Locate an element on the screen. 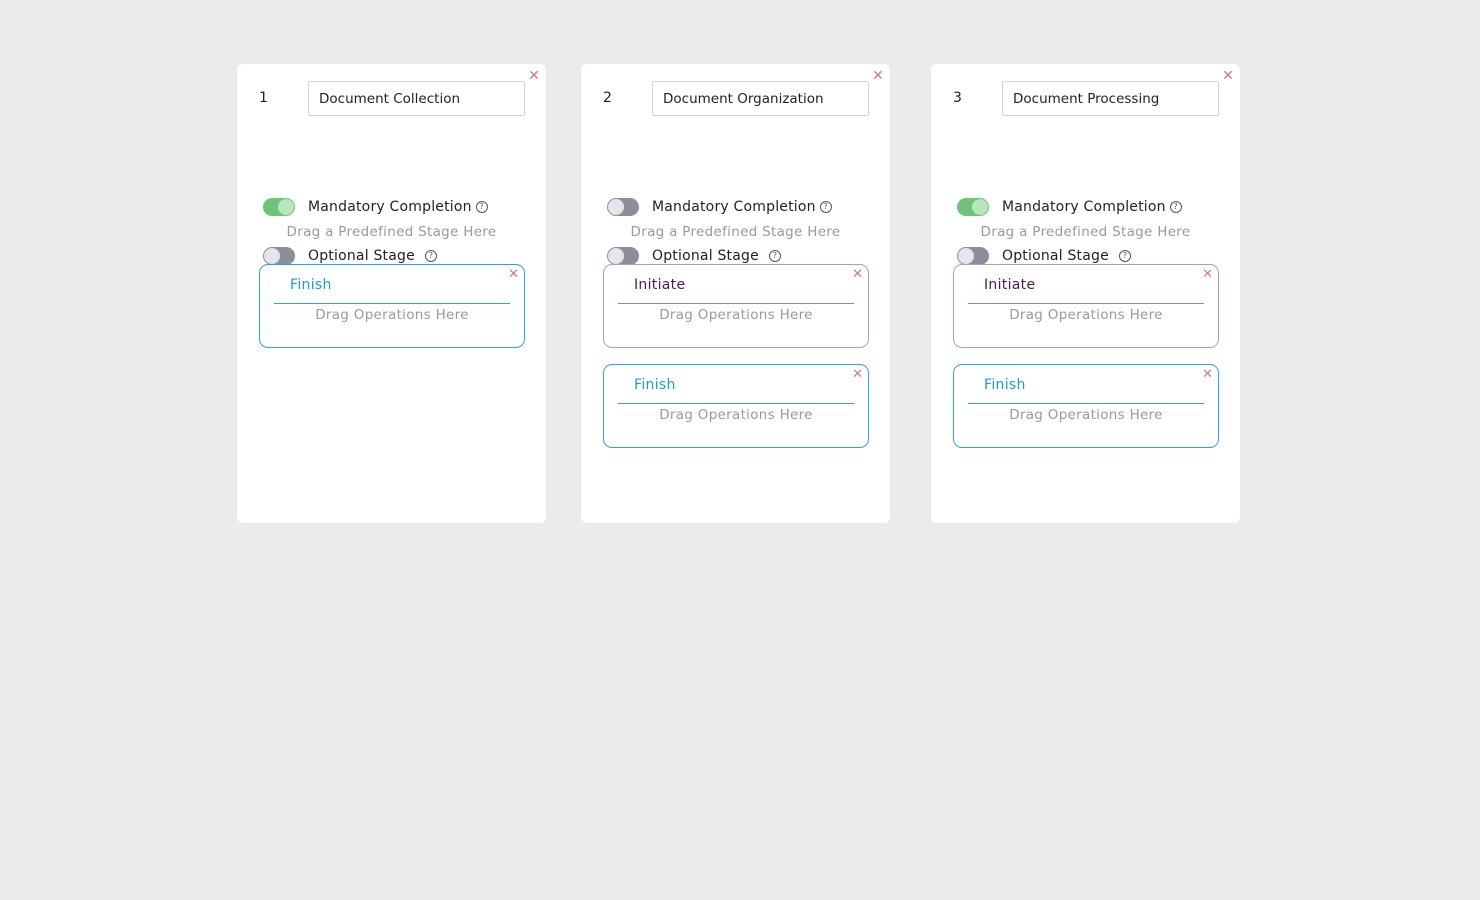 The height and width of the screenshot is (900, 1480). stage-number: 2 is located at coordinates (607, 98).